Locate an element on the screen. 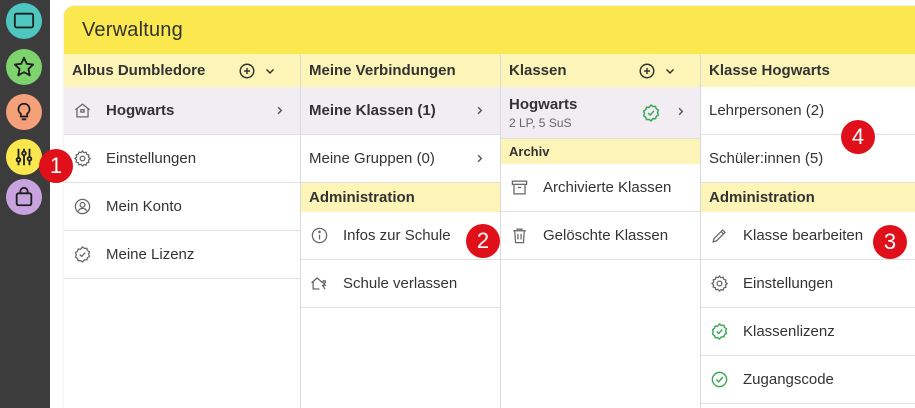  menu-item-schule-verlassen: Schule verlassen is located at coordinates (400, 284).